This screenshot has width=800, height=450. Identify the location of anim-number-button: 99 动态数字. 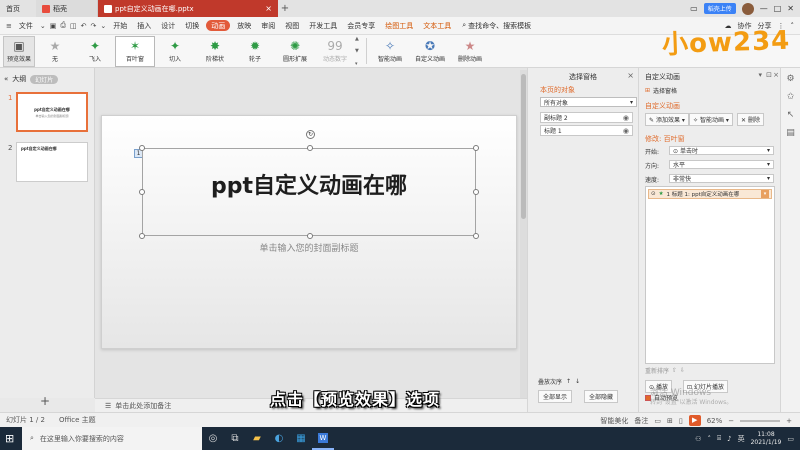
(335, 51).